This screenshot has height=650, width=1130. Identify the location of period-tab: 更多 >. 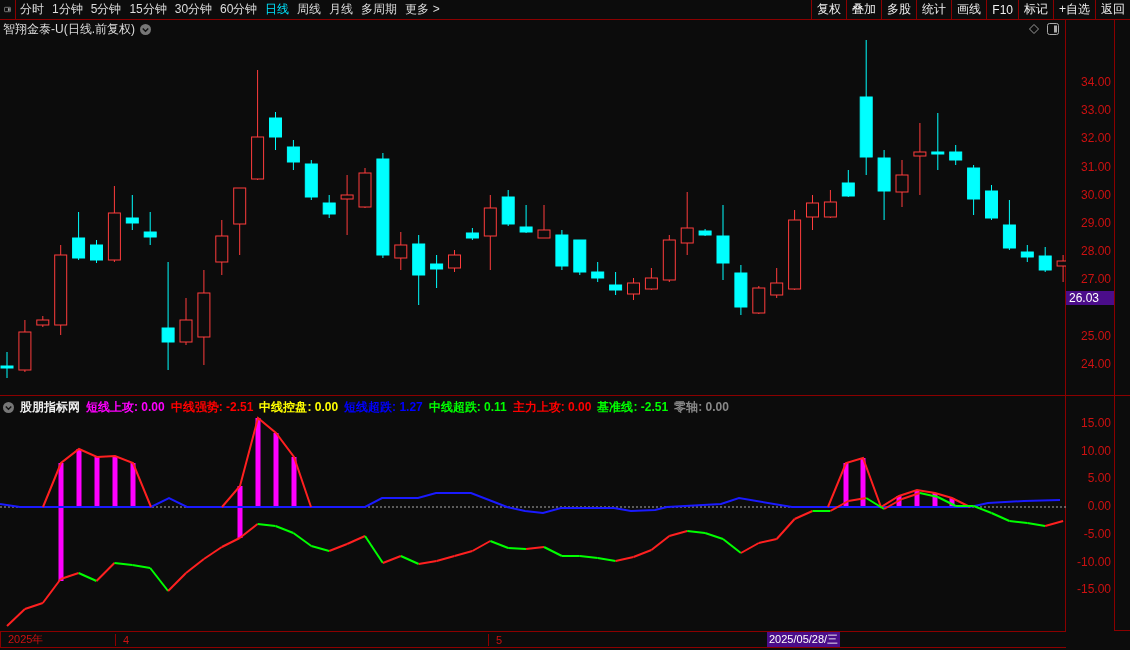
(422, 9).